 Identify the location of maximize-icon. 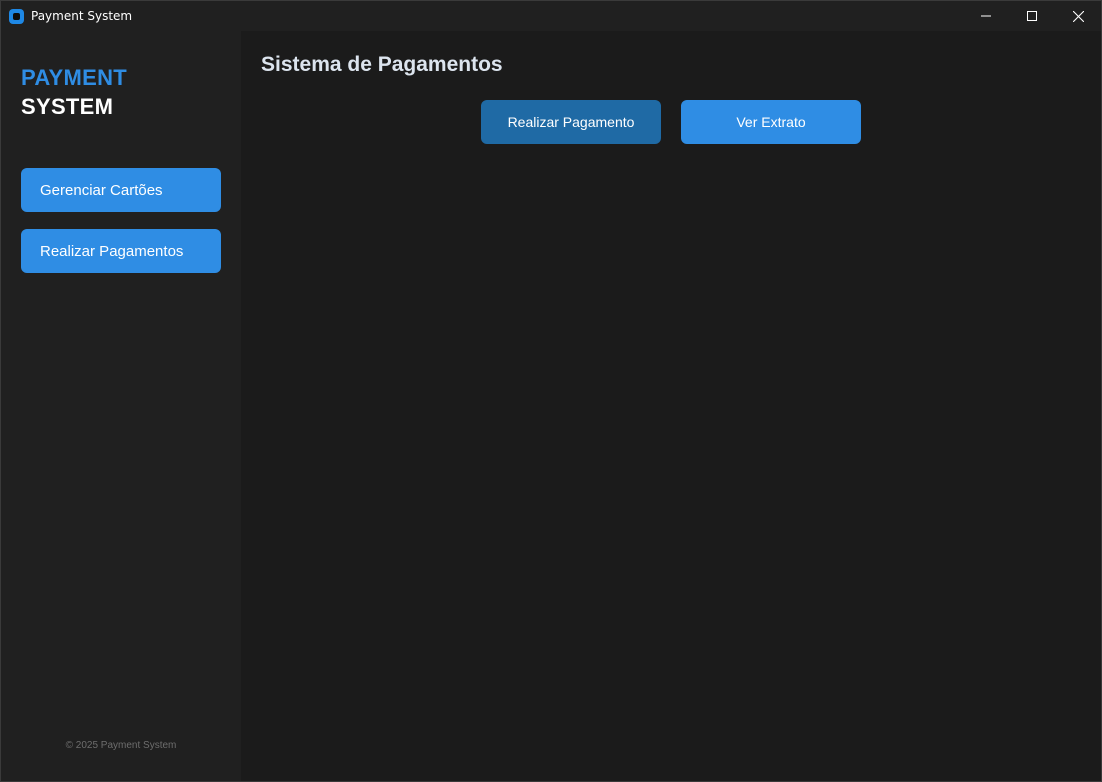
(1032, 16).